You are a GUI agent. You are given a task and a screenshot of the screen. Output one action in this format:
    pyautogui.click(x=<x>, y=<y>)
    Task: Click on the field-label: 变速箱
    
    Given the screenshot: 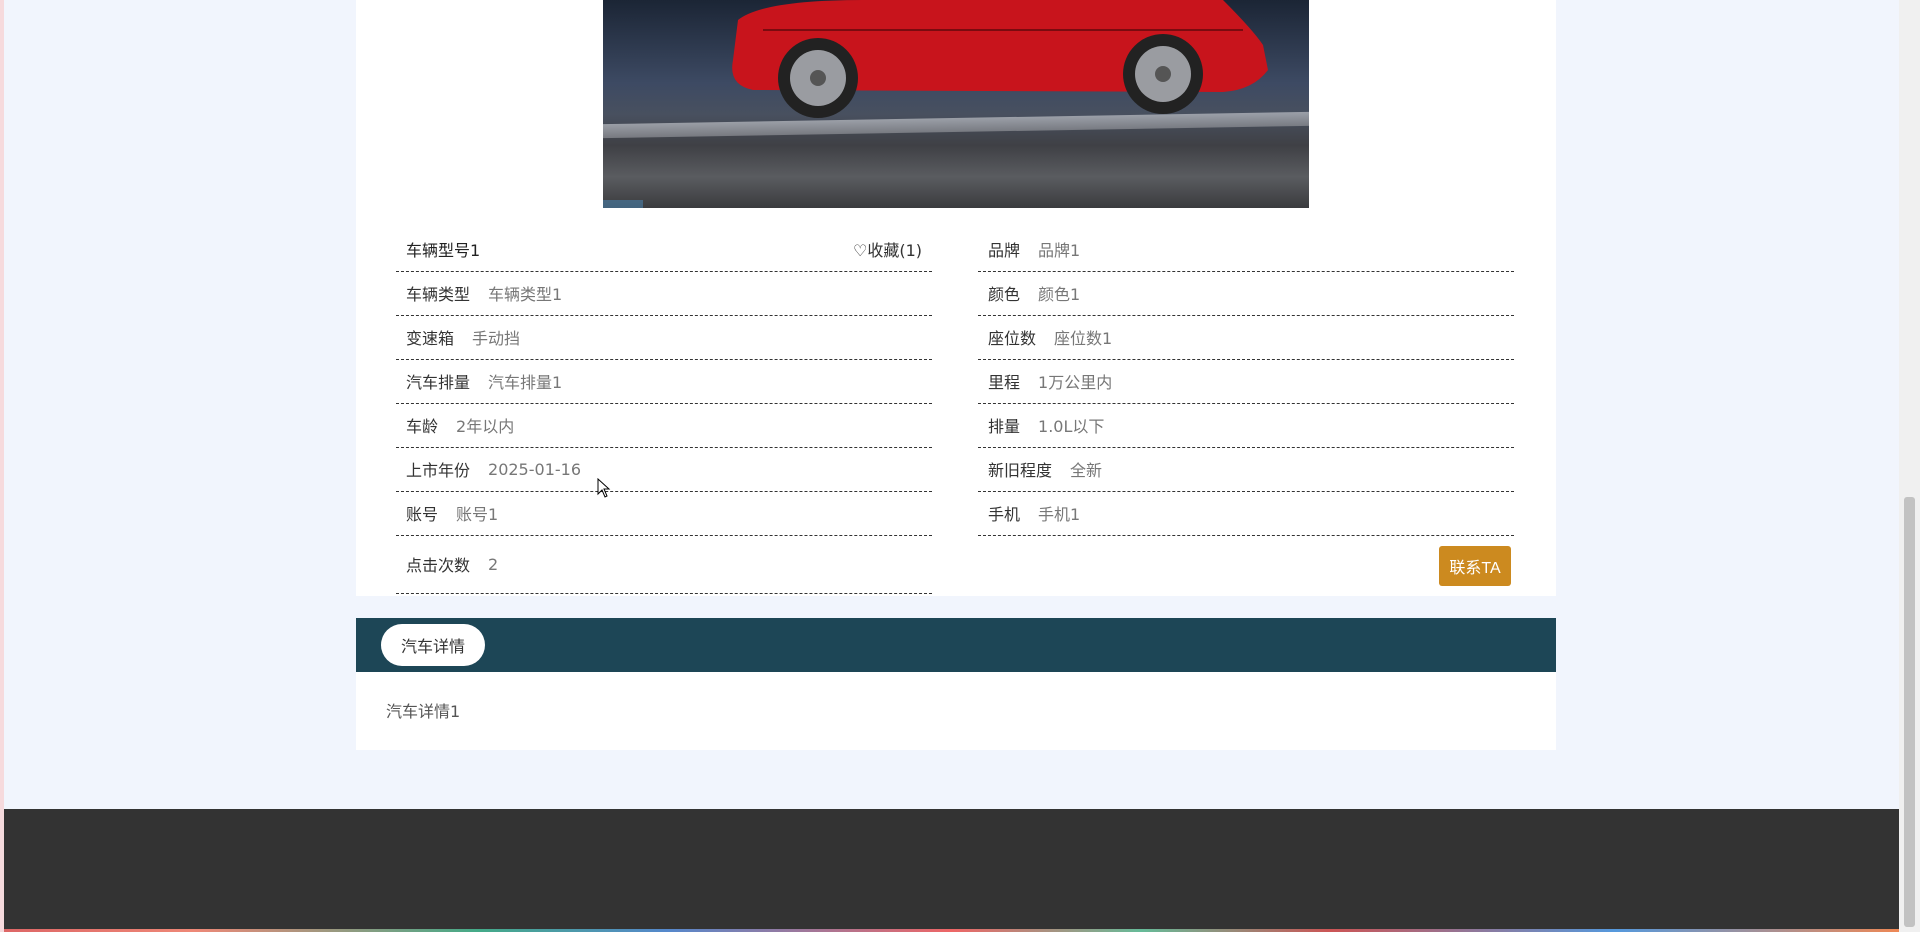 What is the action you would take?
    pyautogui.click(x=430, y=338)
    